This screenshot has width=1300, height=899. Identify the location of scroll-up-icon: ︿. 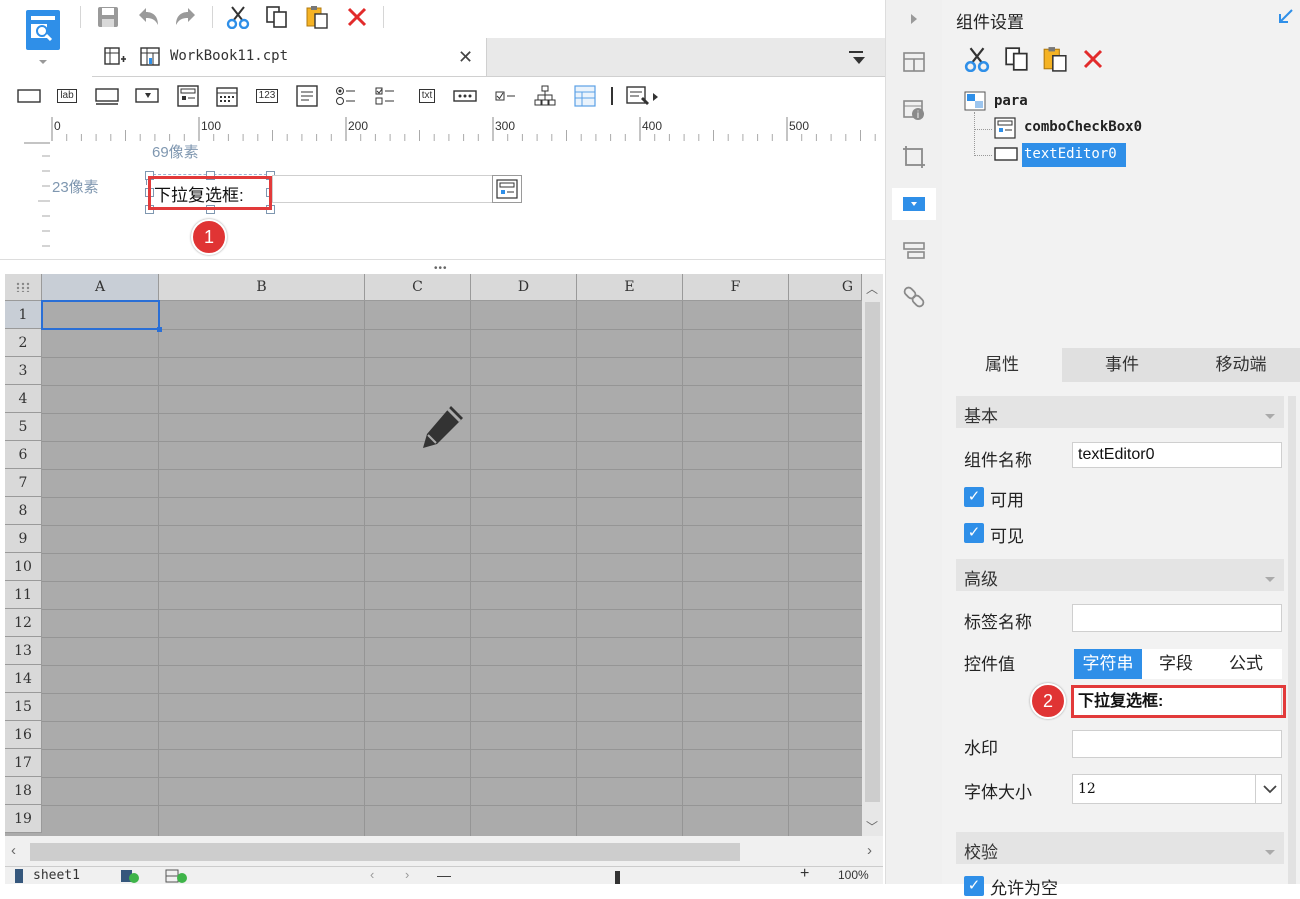
(872, 288).